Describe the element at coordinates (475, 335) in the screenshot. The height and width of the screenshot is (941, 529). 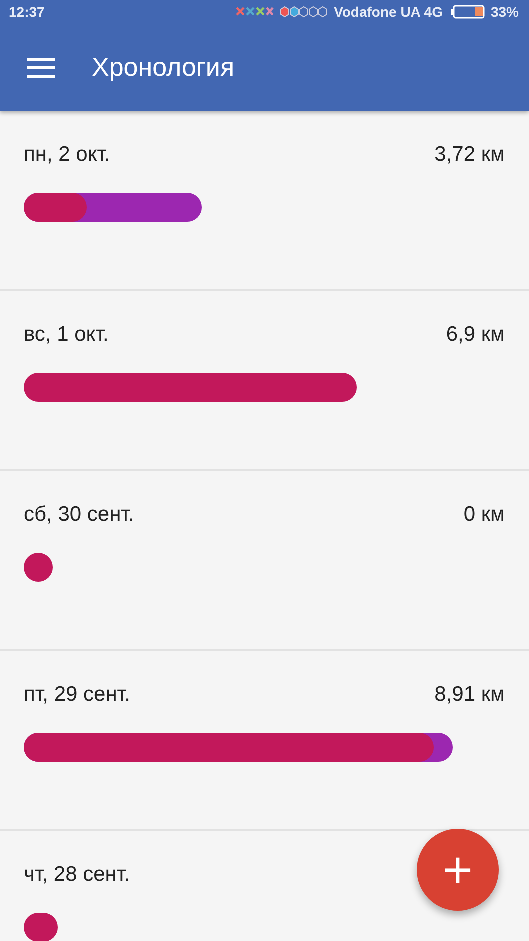
I see `day-distance: 6,9 км` at that location.